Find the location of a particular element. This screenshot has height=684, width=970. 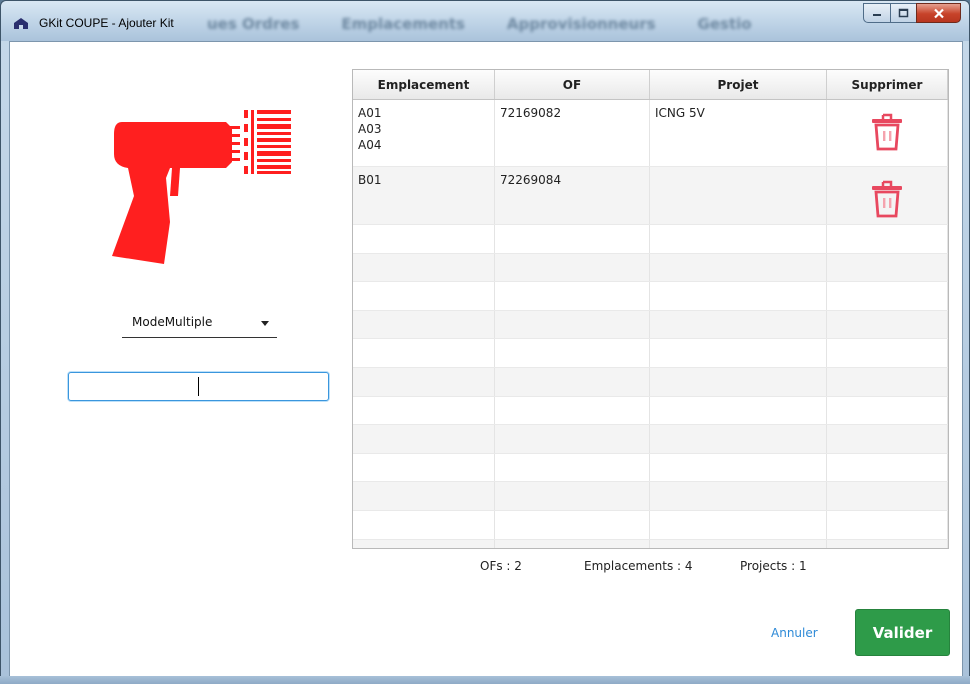

cell-emplacement: B01 is located at coordinates (424, 195).